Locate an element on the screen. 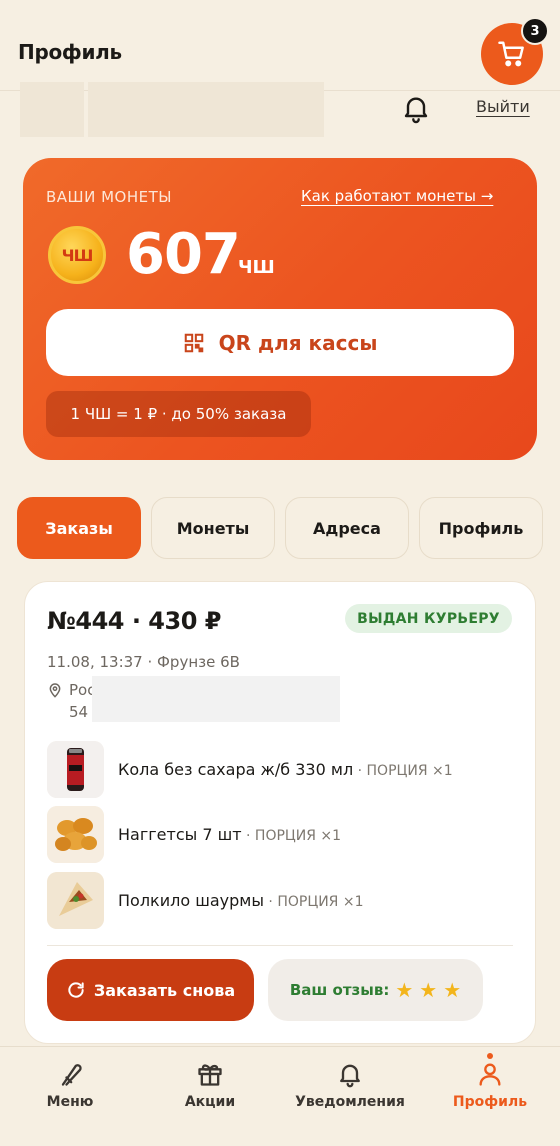 The height and width of the screenshot is (1146, 560). cart-count-badge: 3 is located at coordinates (535, 31).